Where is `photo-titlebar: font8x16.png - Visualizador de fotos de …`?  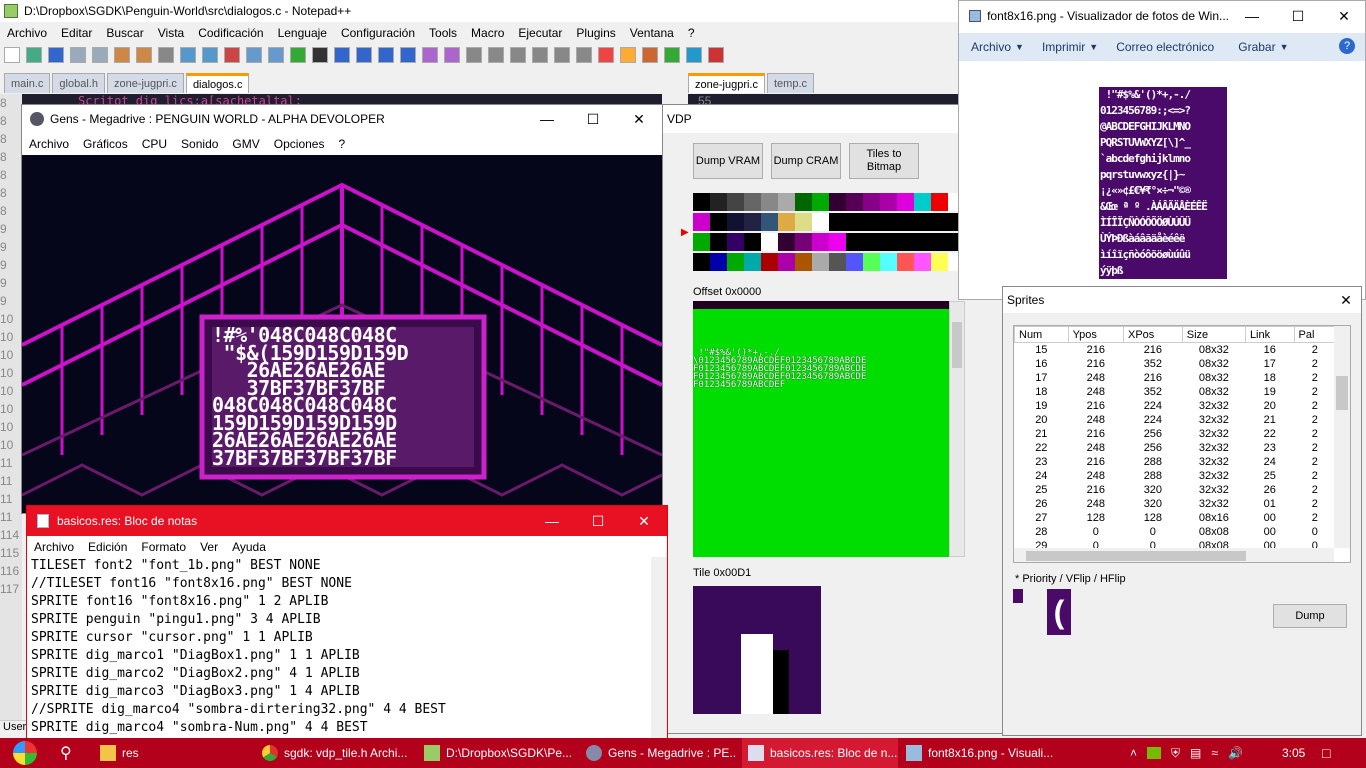
photo-titlebar: font8x16.png - Visualizador de fotos de … is located at coordinates (1162, 16).